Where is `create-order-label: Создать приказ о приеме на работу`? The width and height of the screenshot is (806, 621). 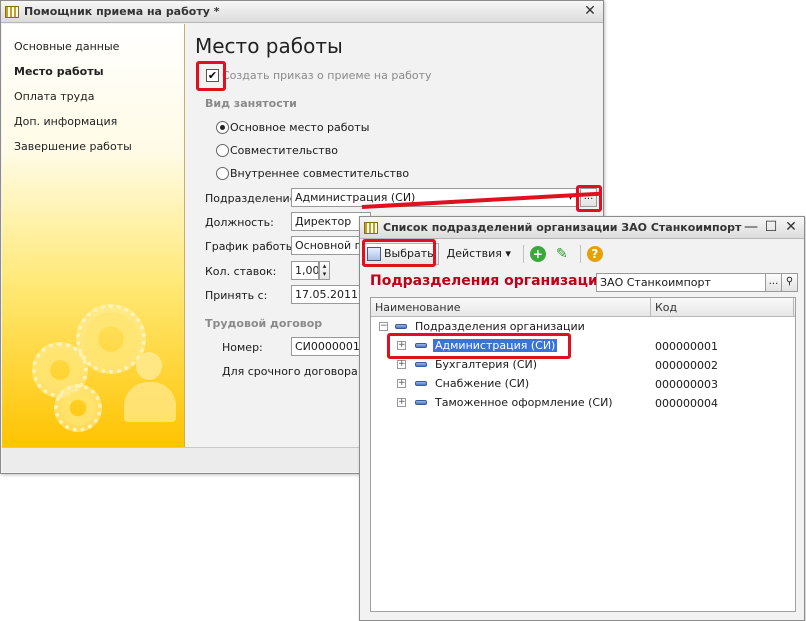
create-order-label: Создать приказ о приеме на работу is located at coordinates (327, 75).